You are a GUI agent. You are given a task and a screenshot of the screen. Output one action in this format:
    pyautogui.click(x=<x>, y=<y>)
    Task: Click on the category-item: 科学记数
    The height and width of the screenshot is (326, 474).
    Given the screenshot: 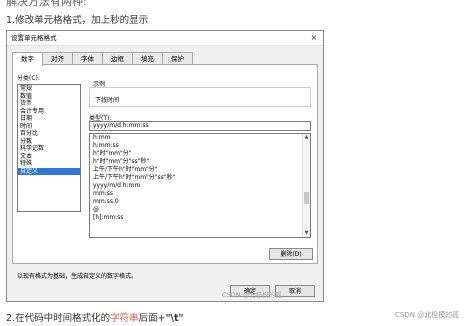 What is the action you would take?
    pyautogui.click(x=49, y=149)
    